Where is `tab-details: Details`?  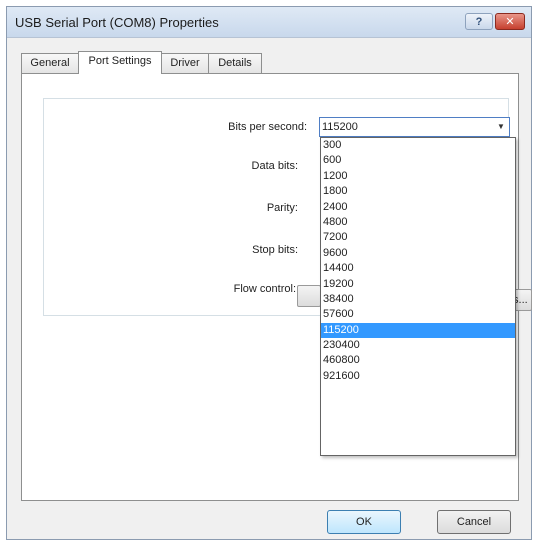 tab-details: Details is located at coordinates (235, 63).